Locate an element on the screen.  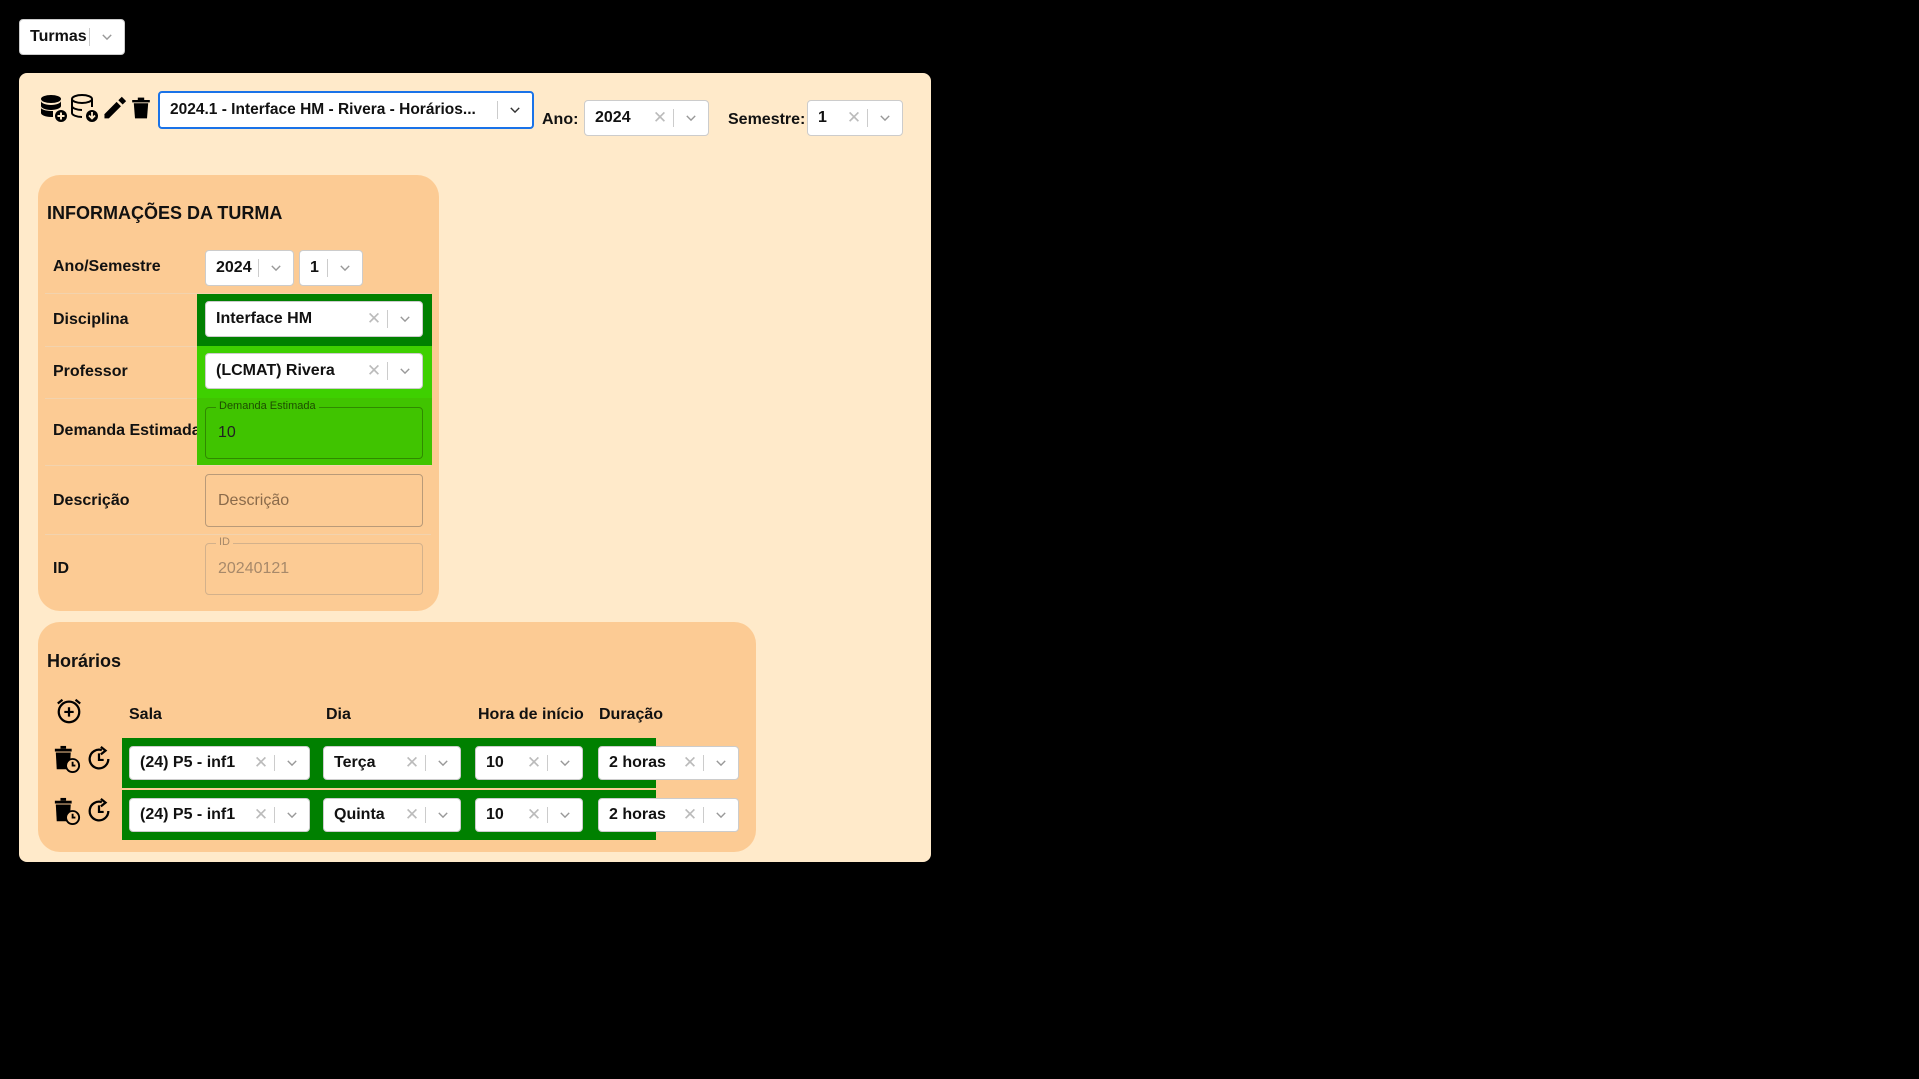
database-add-icon is located at coordinates (54, 108).